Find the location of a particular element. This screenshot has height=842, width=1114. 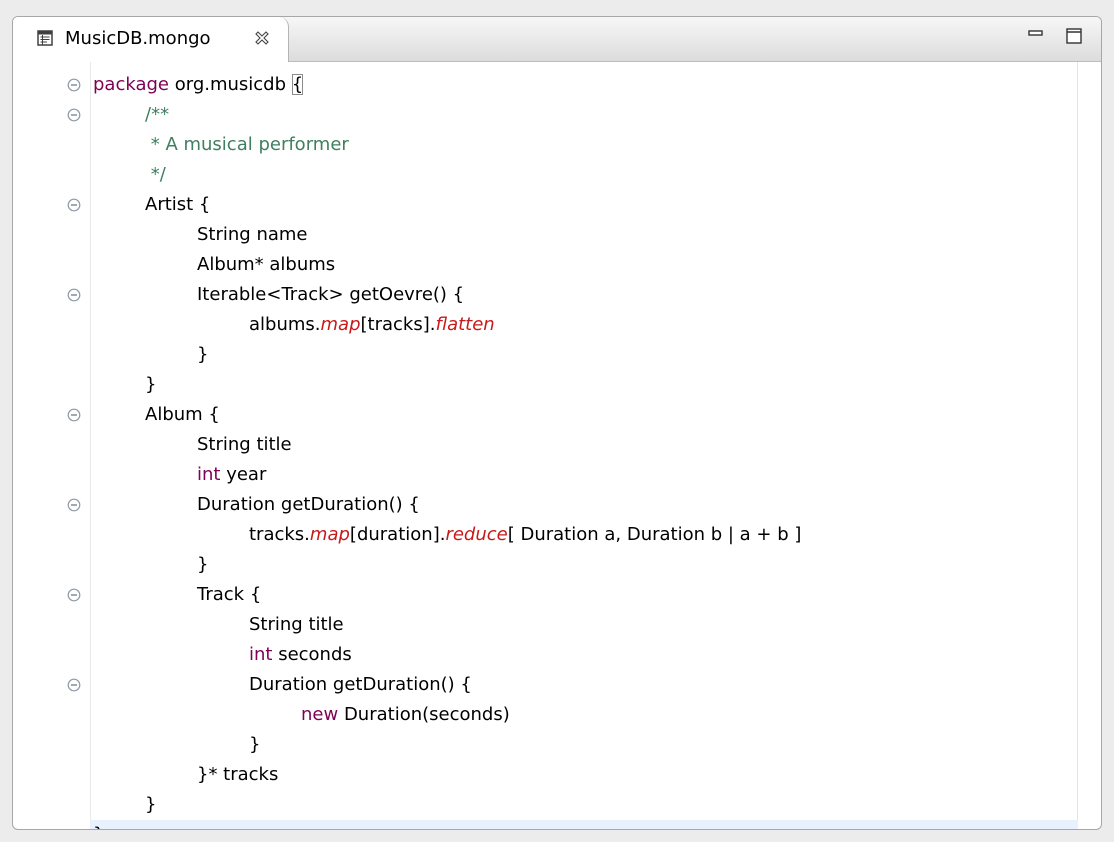

code-line: Track { is located at coordinates (229, 595).